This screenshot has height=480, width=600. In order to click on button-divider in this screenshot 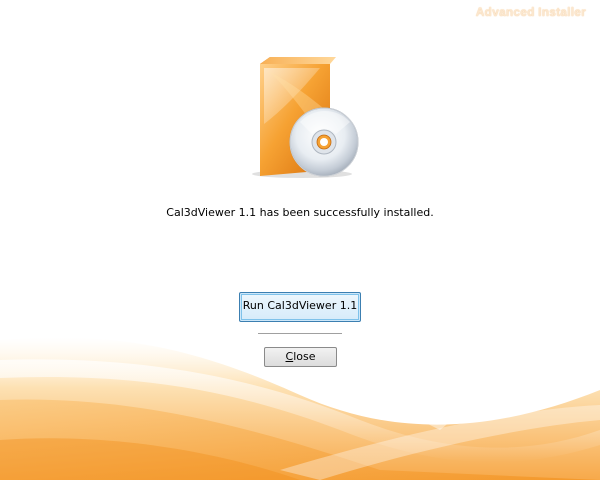, I will do `click(300, 334)`.